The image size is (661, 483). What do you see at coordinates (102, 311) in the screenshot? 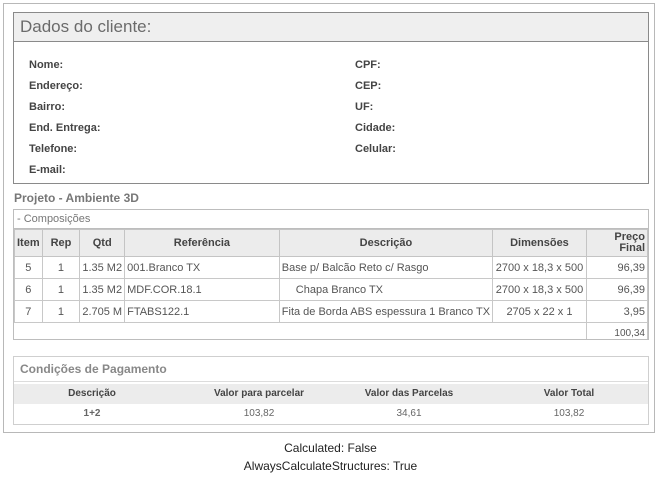
I see `cell-qtd: 2.705 M` at bounding box center [102, 311].